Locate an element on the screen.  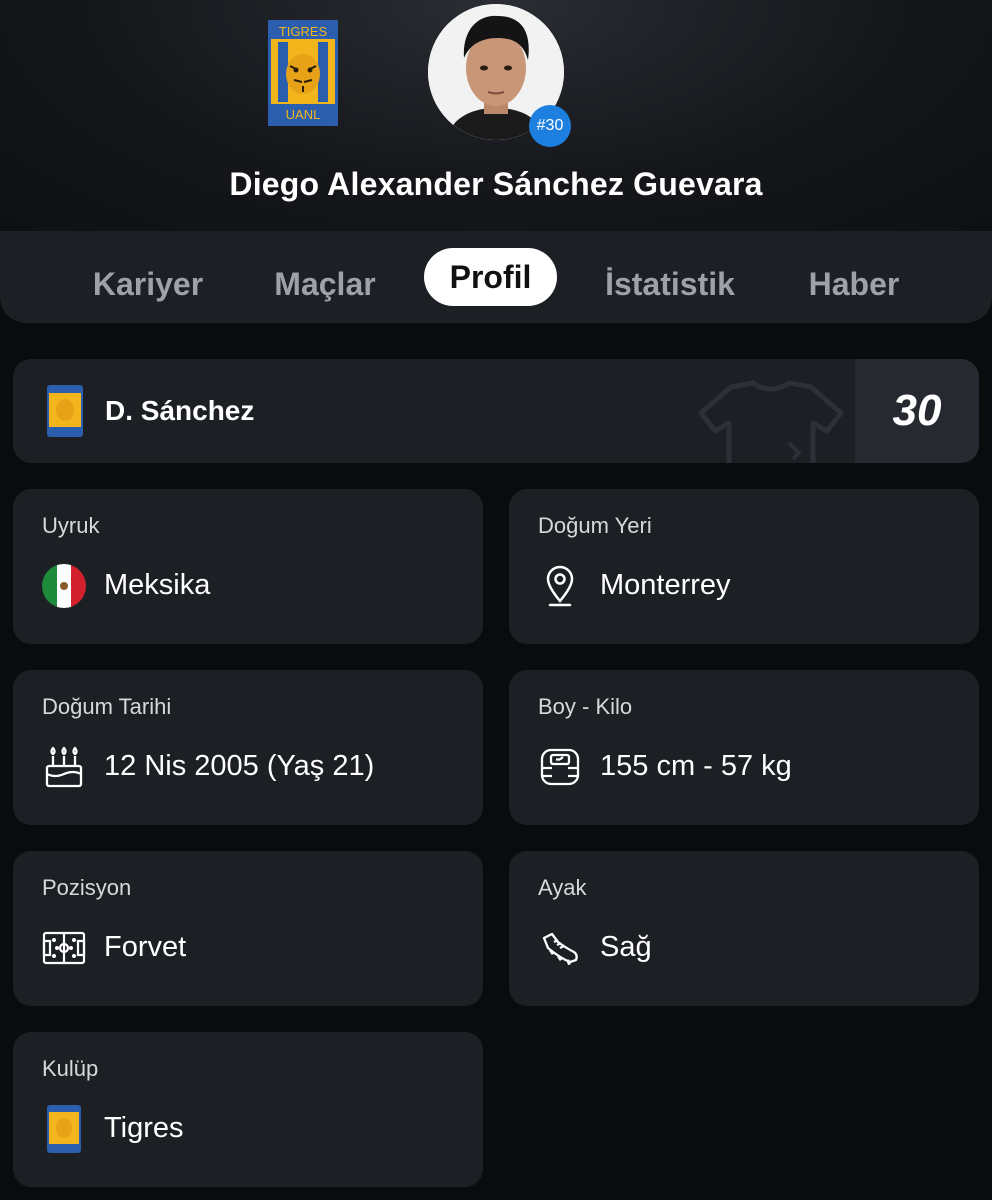
height-weight-label: Boy - Kilo is located at coordinates (585, 706).